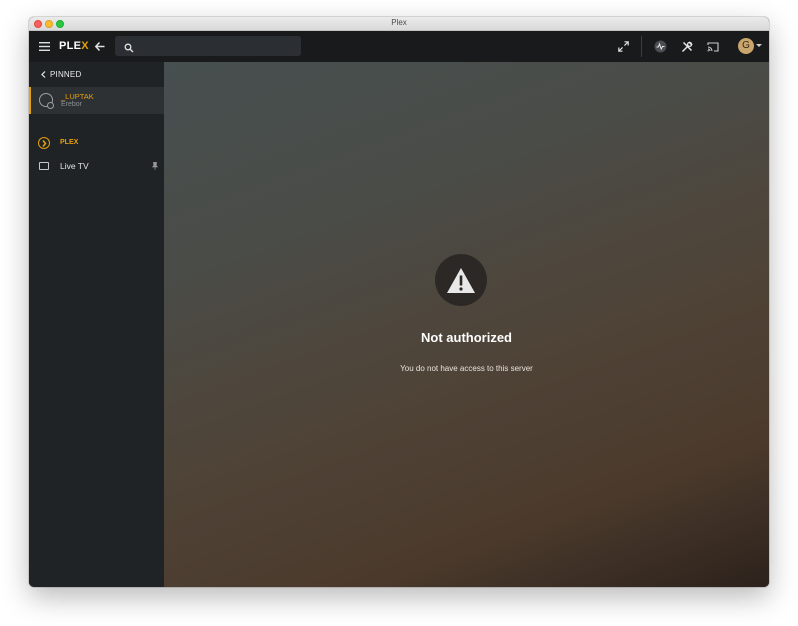 This screenshot has height=626, width=798. I want to click on fullscreen-icon, so click(623, 46).